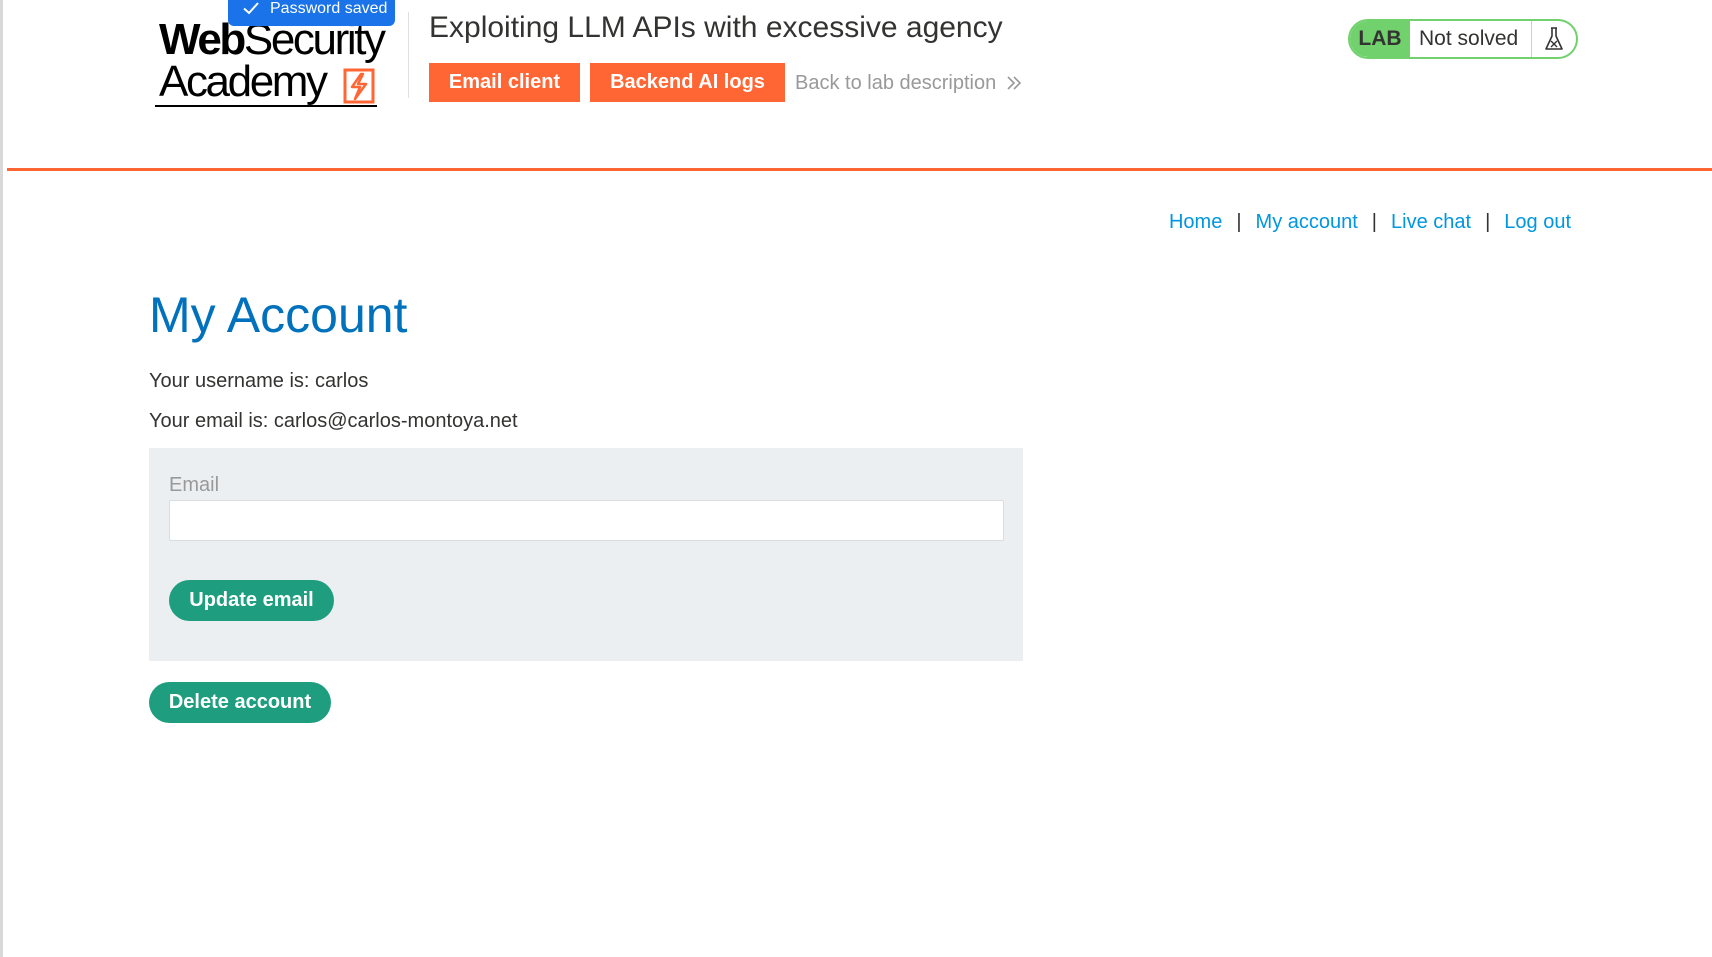 This screenshot has width=1712, height=957. Describe the element at coordinates (1554, 39) in the screenshot. I see `flask-icon` at that location.